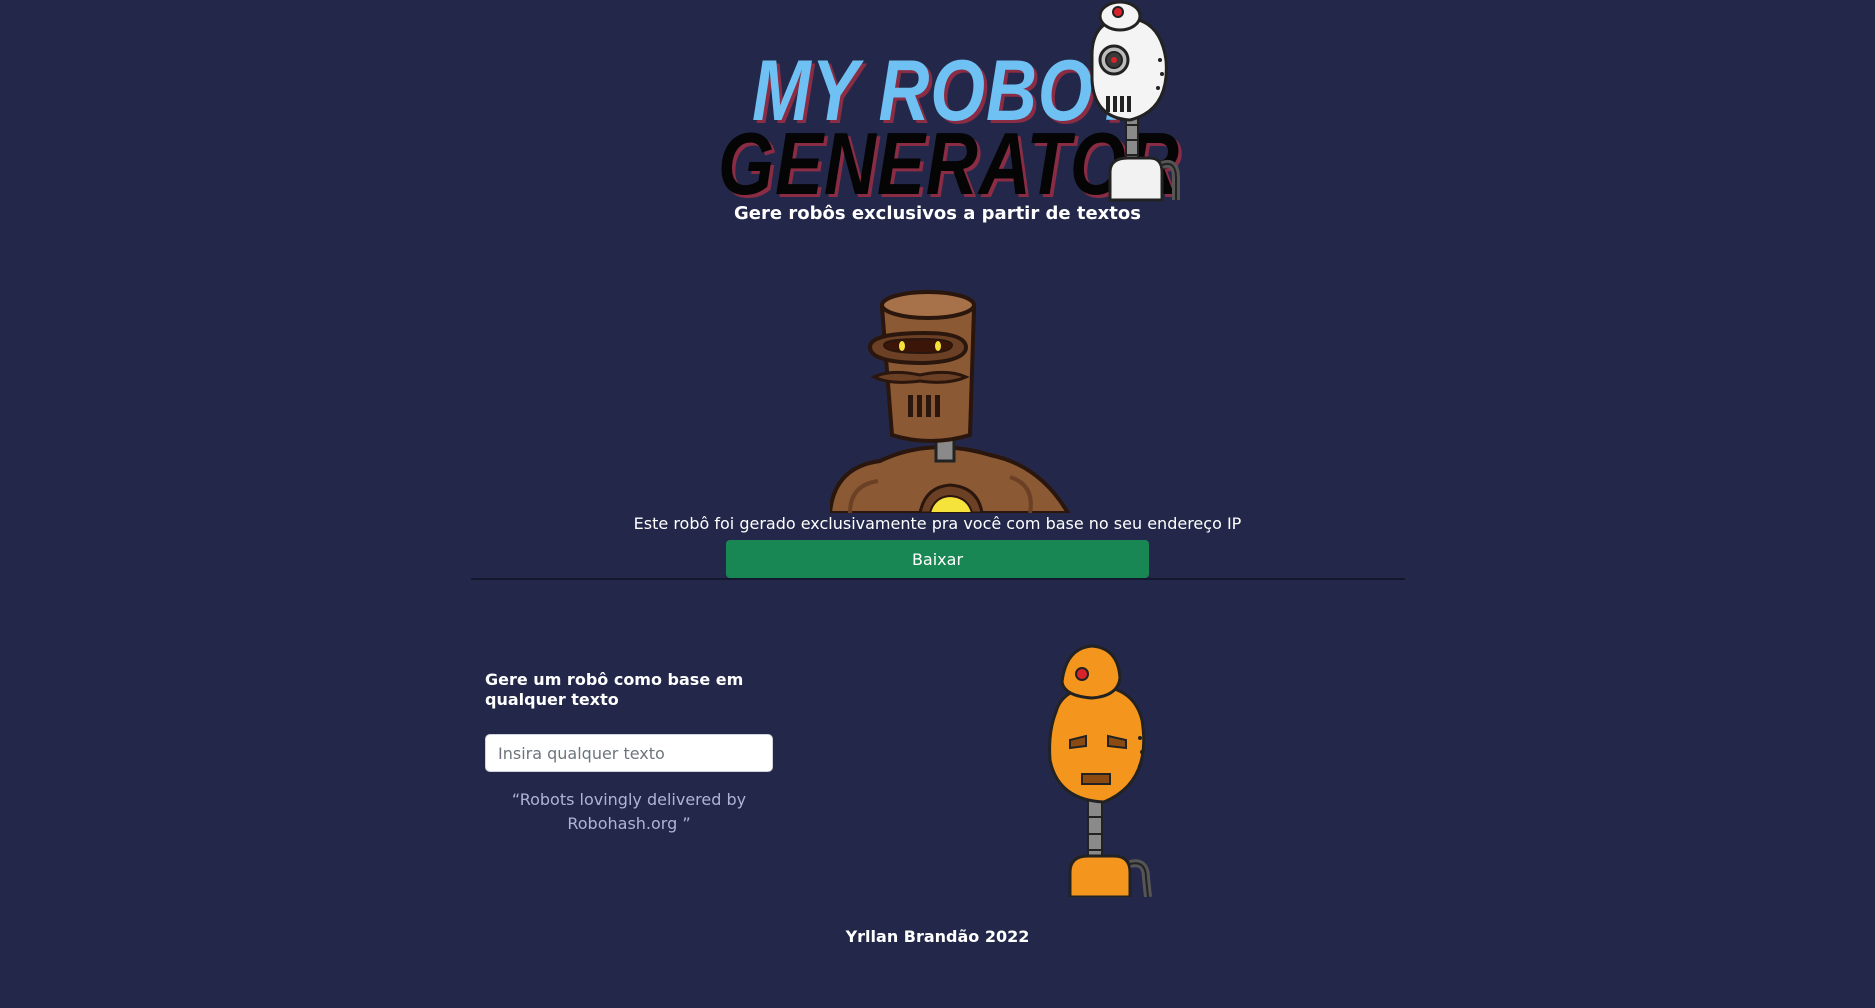 Image resolution: width=1875 pixels, height=1008 pixels. Describe the element at coordinates (950, 104) in the screenshot. I see `app-logo: MY ROBOT GENERATOR` at that location.